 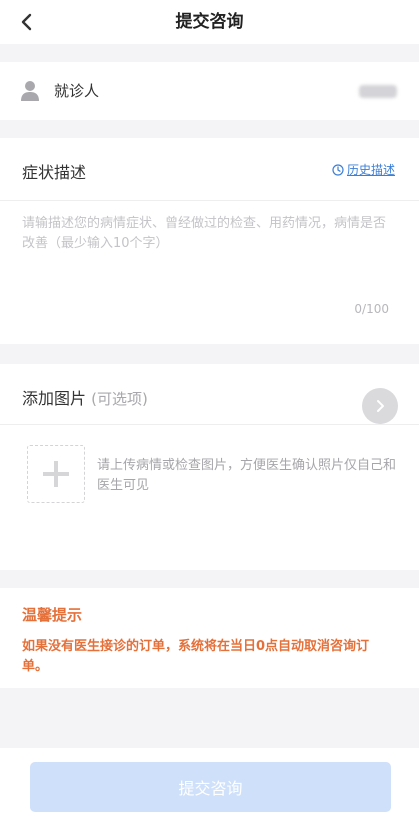 I want to click on image-title-label: 添加图片, so click(x=54, y=398).